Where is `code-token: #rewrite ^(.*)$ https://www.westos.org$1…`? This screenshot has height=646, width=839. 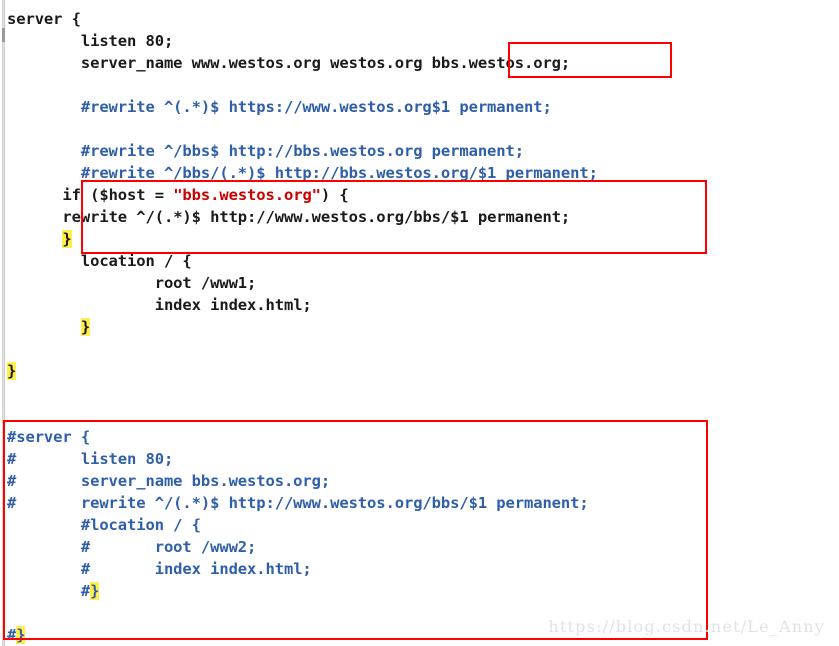
code-token: #rewrite ^(.*)$ https://www.westos.org$1… is located at coordinates (316, 107).